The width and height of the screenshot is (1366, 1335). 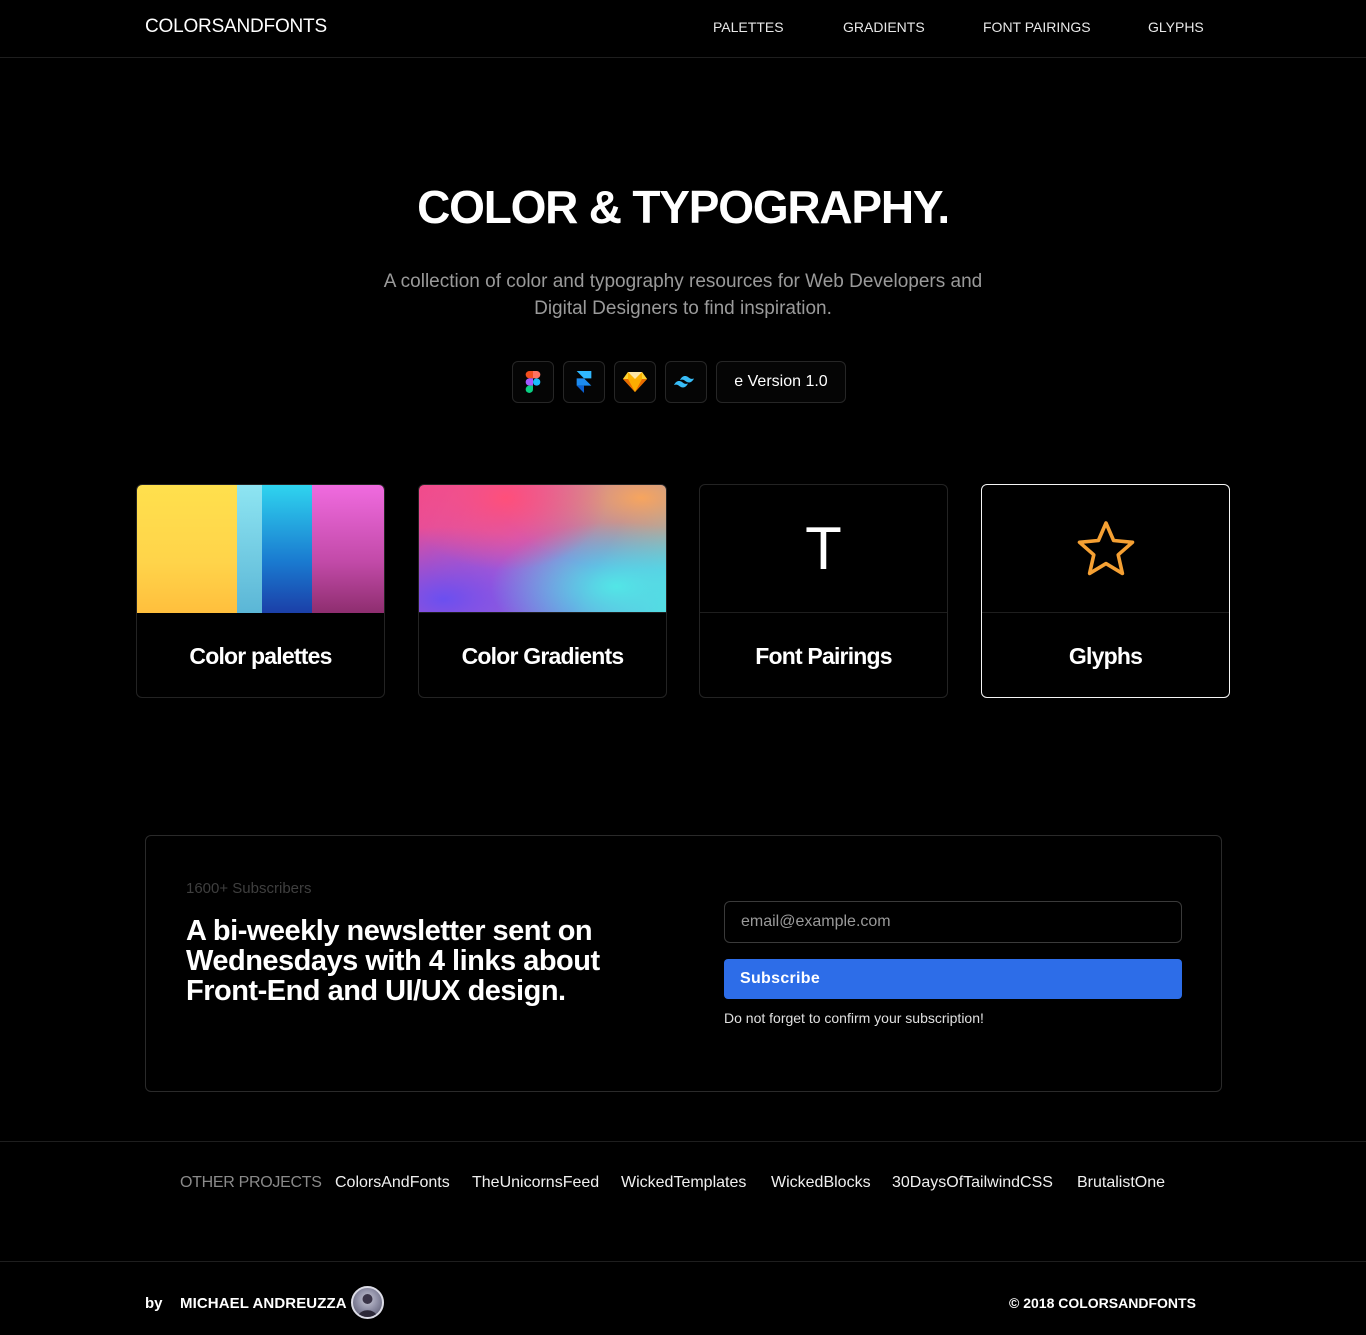 I want to click on subscriber-count: 1600+ Subscribers, so click(x=249, y=888).